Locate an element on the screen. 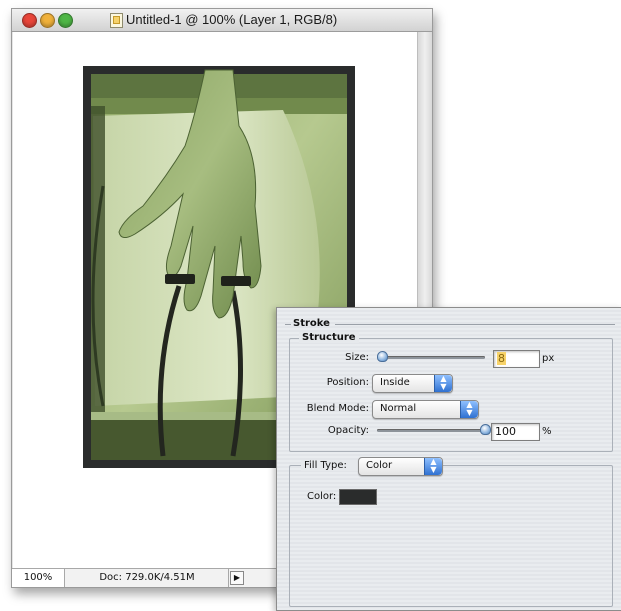 Image resolution: width=621 pixels, height=611 pixels. zoom-level-field: 100% is located at coordinates (38, 578).